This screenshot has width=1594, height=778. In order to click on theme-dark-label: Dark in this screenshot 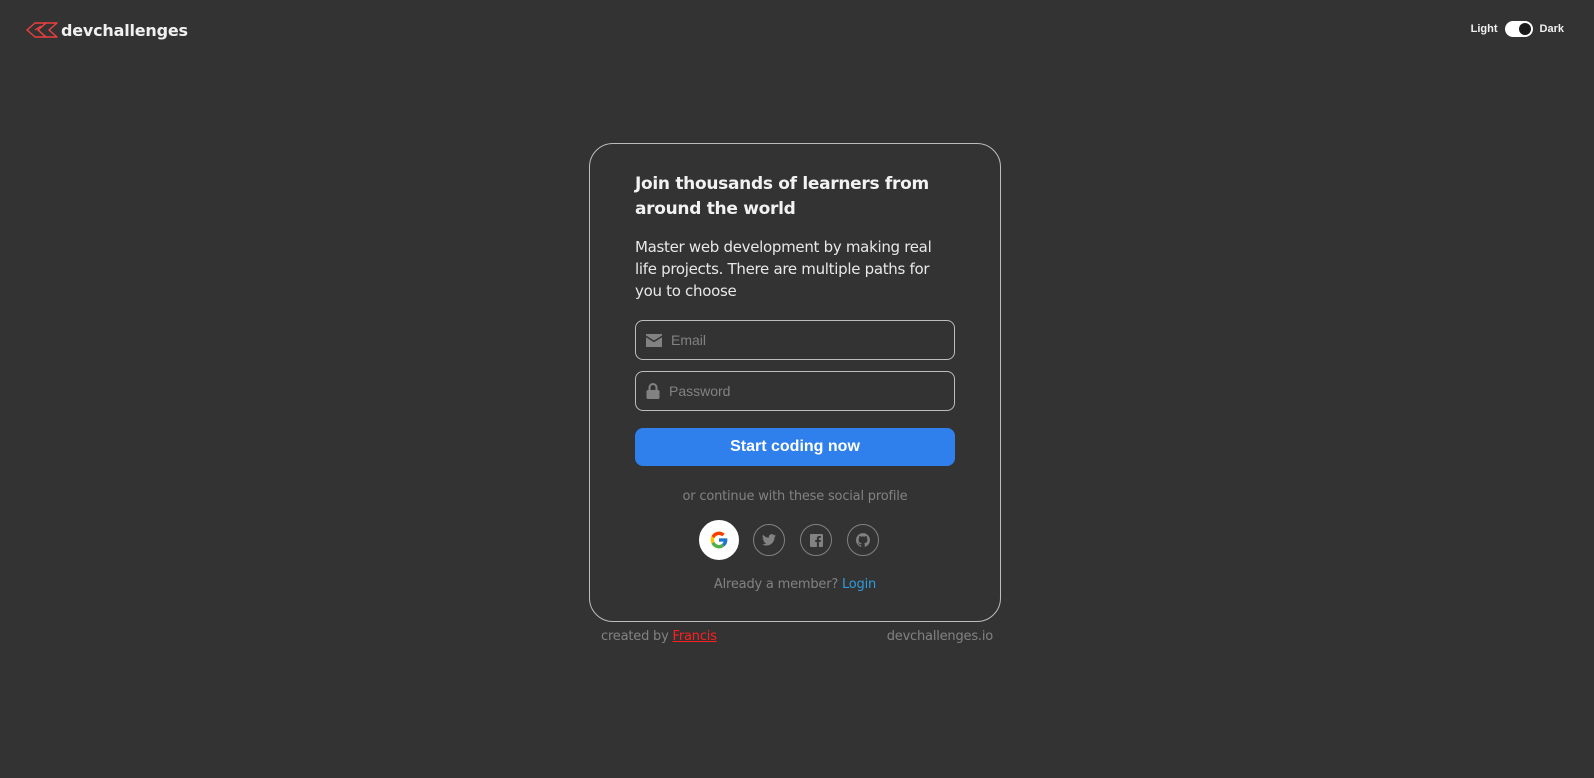, I will do `click(1551, 29)`.